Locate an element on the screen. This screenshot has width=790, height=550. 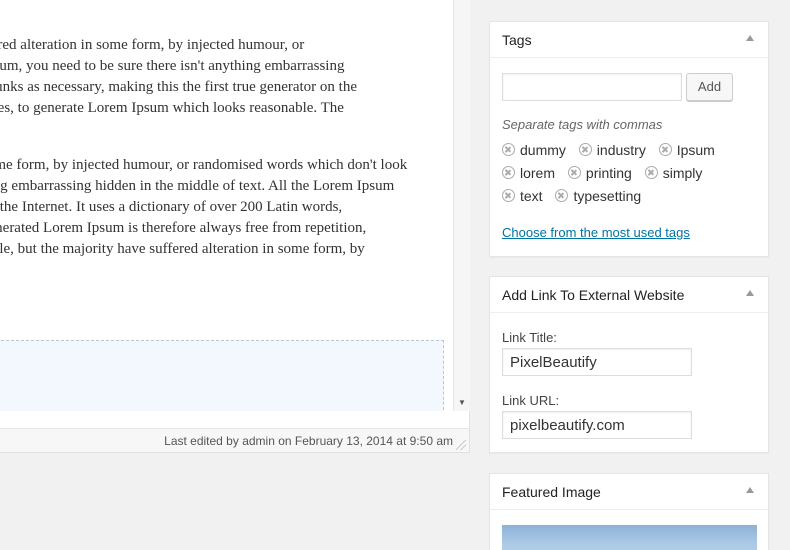
tag-item: dummy is located at coordinates (534, 150).